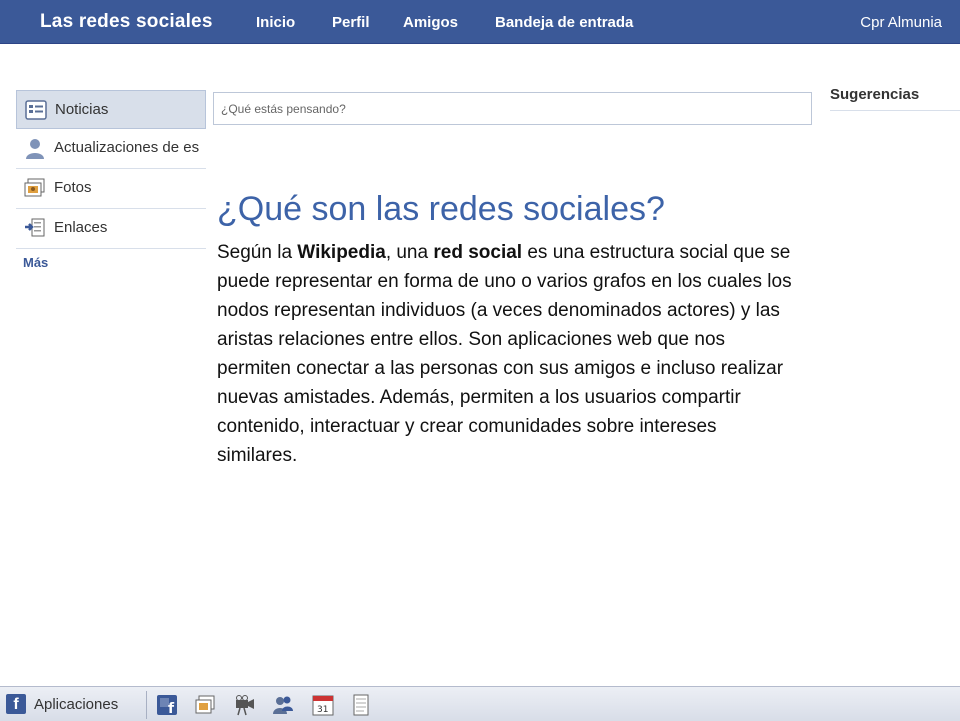 The height and width of the screenshot is (721, 960). I want to click on article-text: , una, so click(409, 252).